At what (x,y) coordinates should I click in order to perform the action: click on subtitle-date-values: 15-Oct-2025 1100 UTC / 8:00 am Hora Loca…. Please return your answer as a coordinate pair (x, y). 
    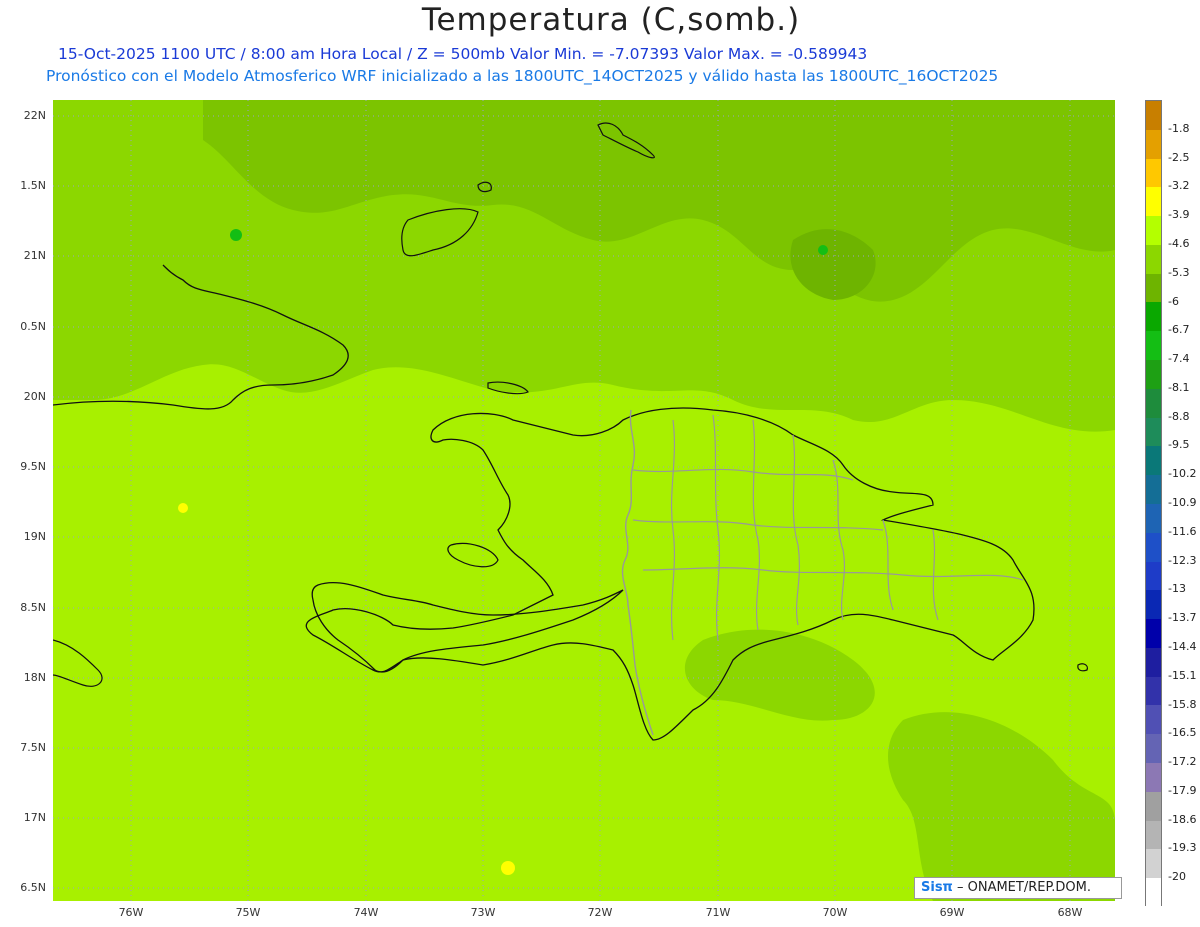
    Looking at the image, I should click on (463, 54).